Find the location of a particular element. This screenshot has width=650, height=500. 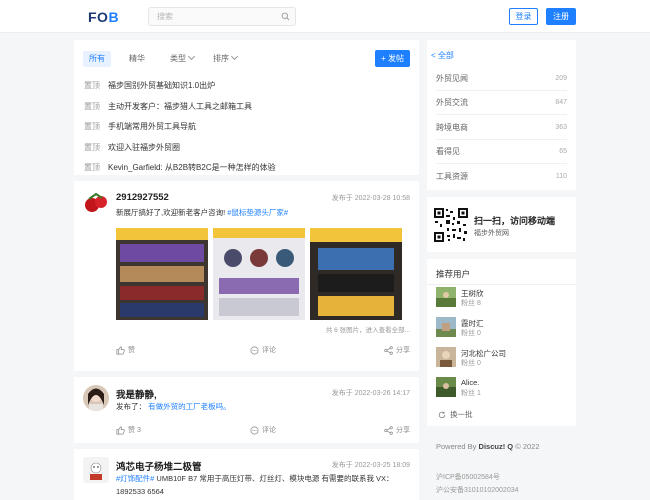

pinned-title: 福步国别外贸基础知识1.0出炉 is located at coordinates (161, 85).